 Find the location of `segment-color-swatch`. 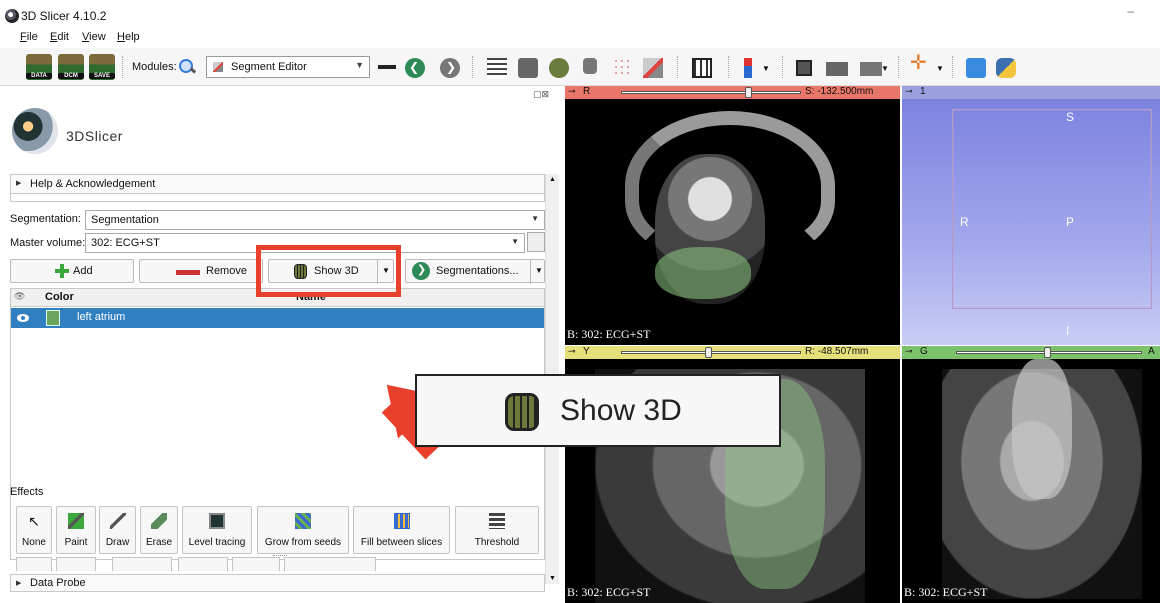

segment-color-swatch is located at coordinates (53, 318).